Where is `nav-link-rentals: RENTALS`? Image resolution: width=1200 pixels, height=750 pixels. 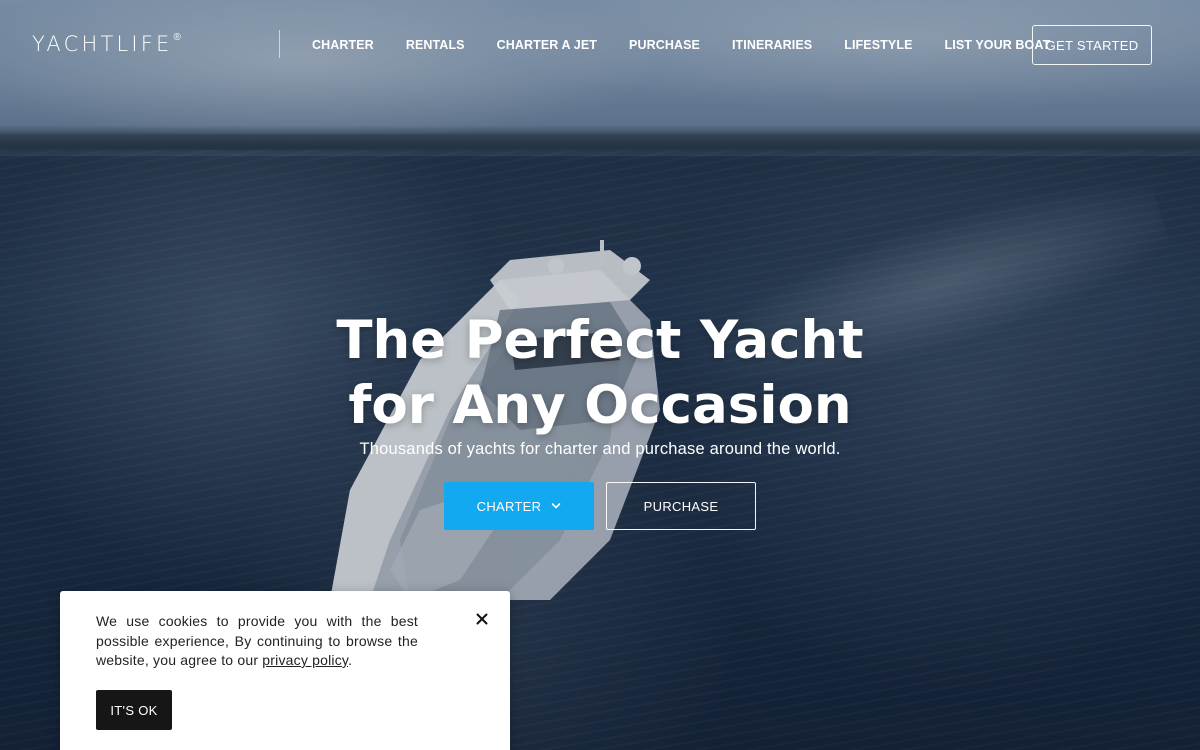
nav-link-rentals: RENTALS is located at coordinates (435, 45).